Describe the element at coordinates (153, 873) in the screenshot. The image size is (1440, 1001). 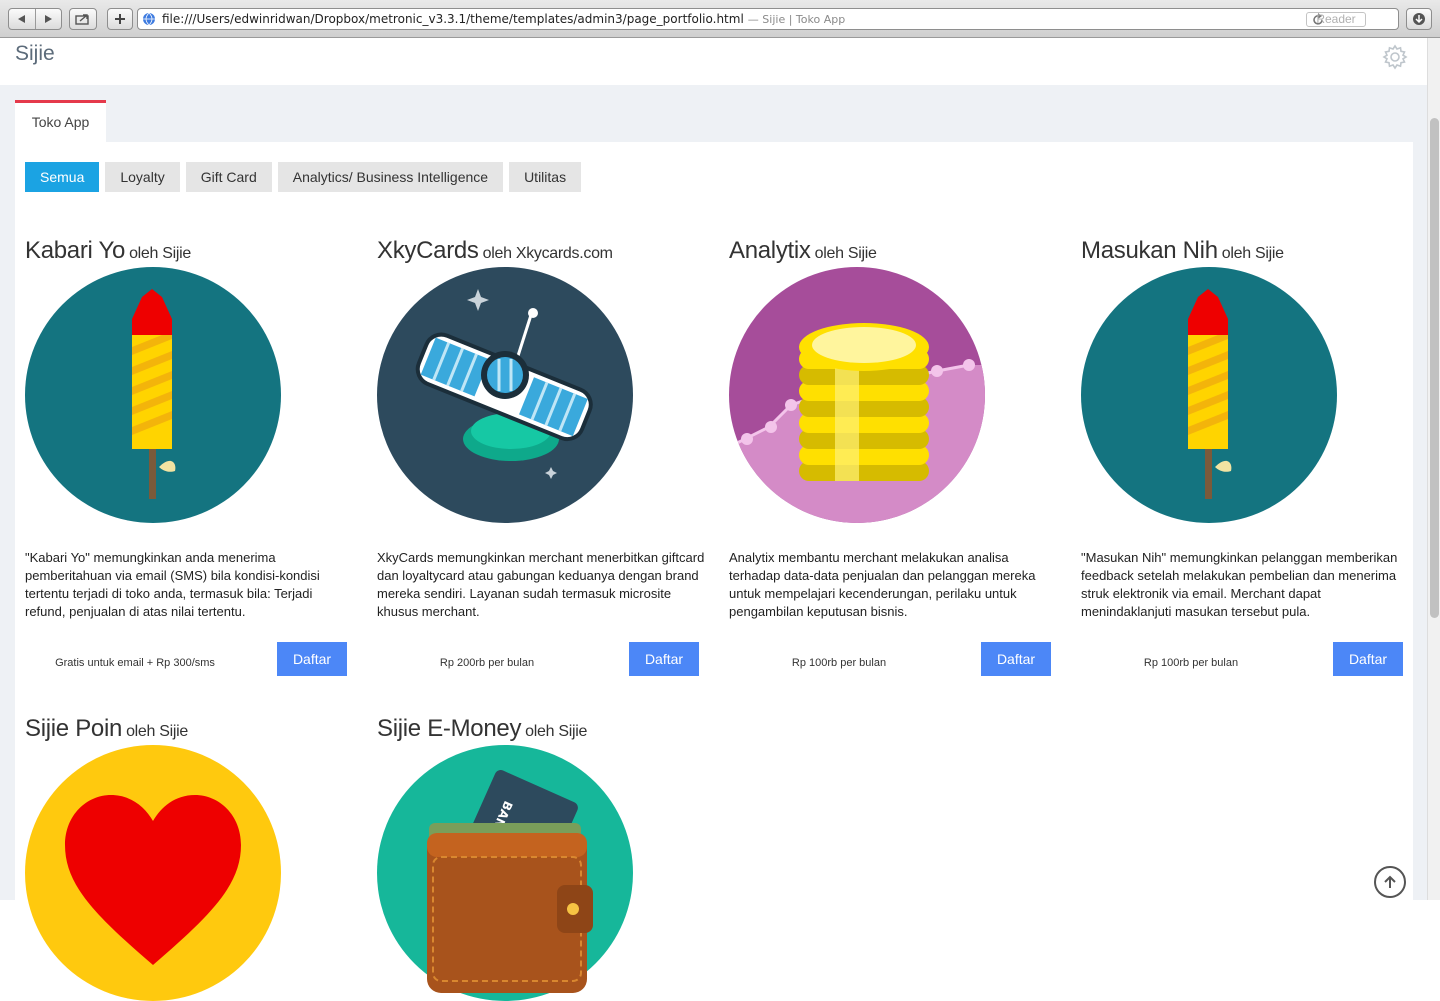
I see `heart-icon` at that location.